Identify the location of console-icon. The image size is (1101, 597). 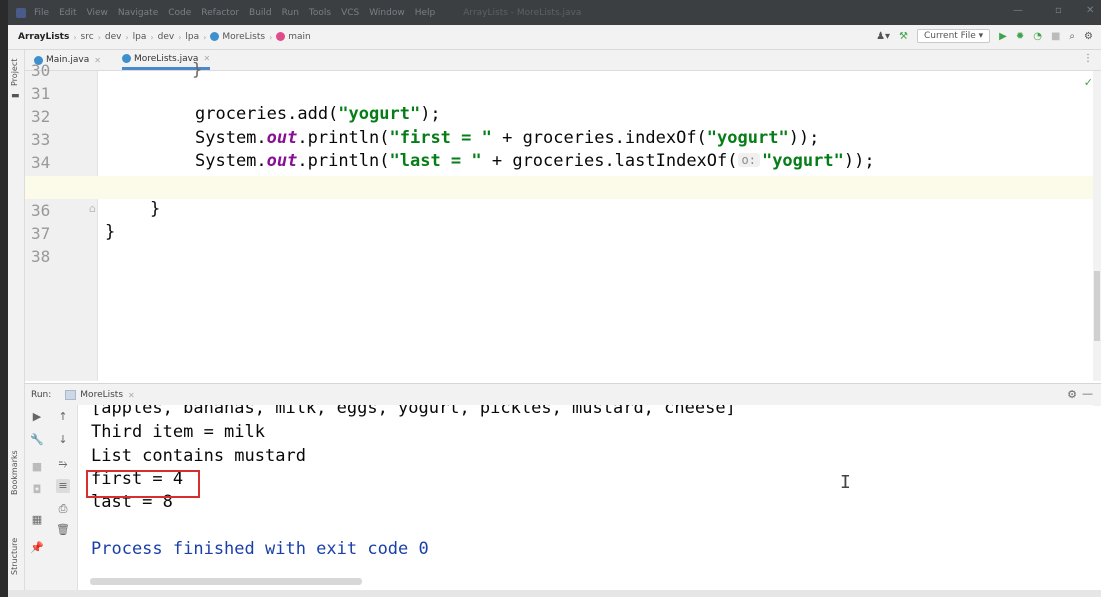
(71, 395).